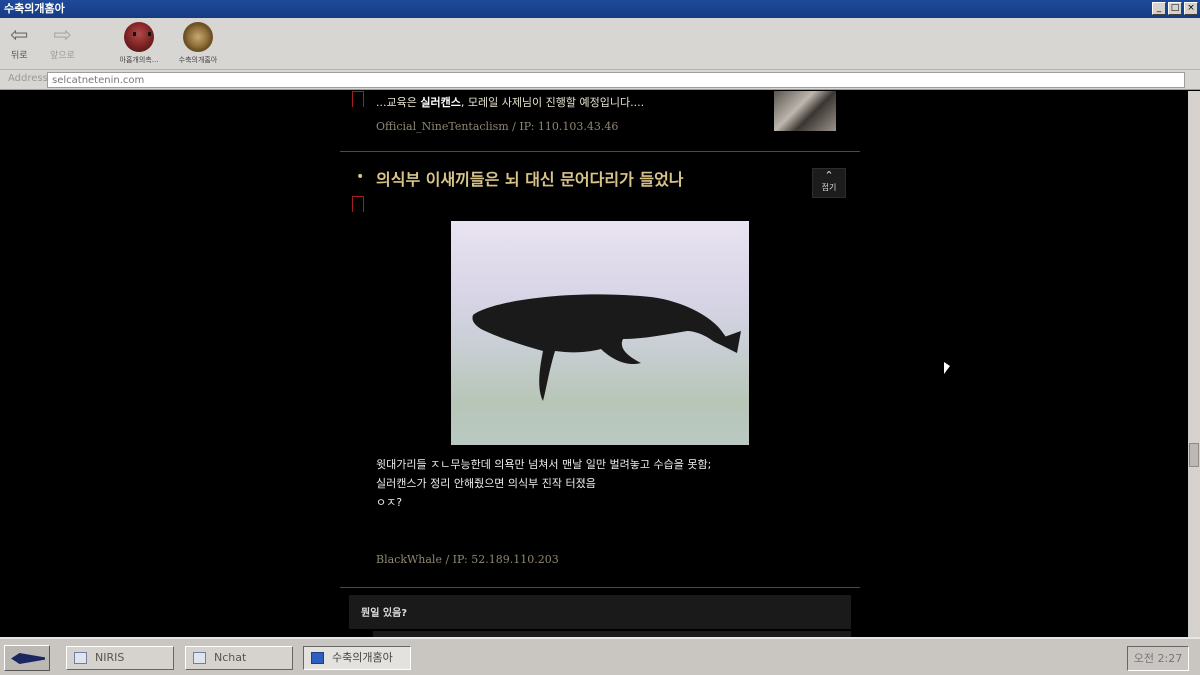  Describe the element at coordinates (829, 187) in the screenshot. I see `fold-label: 접기` at that location.